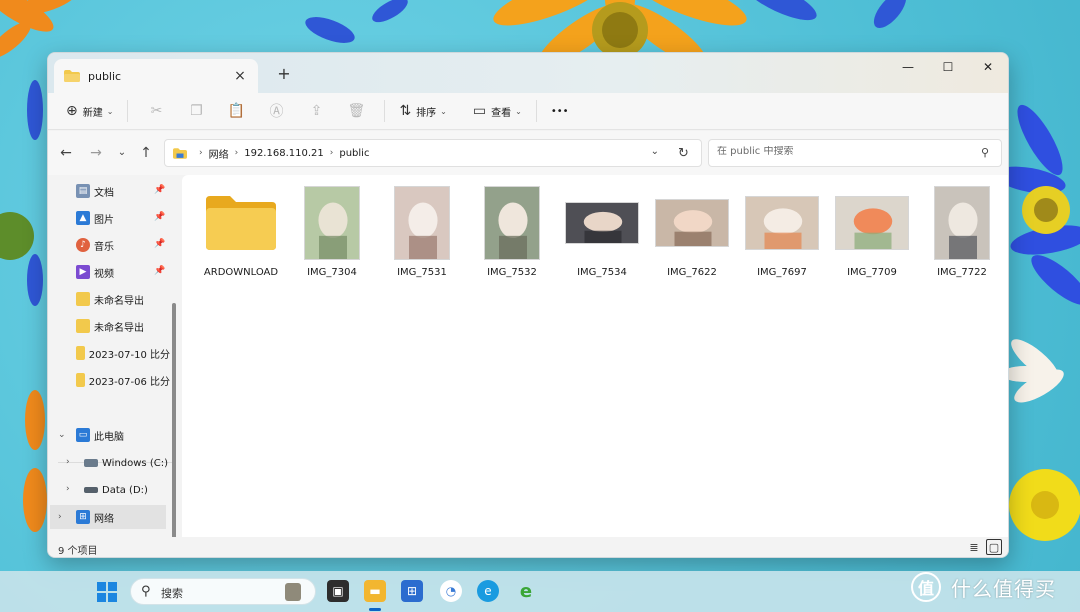  What do you see at coordinates (1040, 375) in the screenshot?
I see `white-flower-decoration` at bounding box center [1040, 375].